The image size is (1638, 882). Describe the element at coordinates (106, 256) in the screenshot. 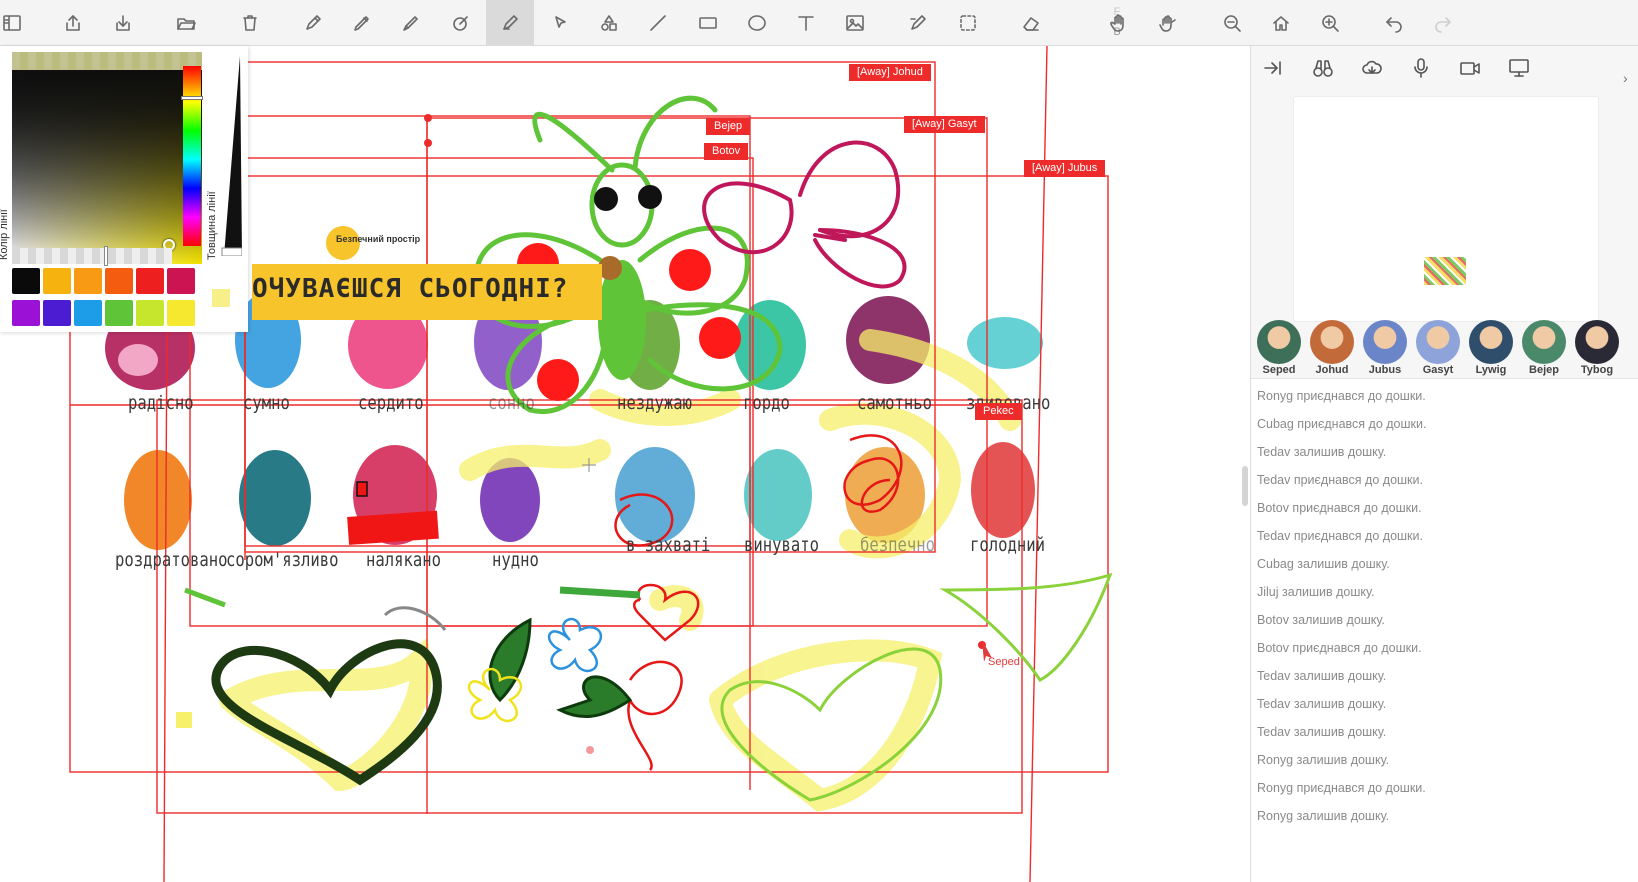

I see `alpha-slider-handle` at that location.